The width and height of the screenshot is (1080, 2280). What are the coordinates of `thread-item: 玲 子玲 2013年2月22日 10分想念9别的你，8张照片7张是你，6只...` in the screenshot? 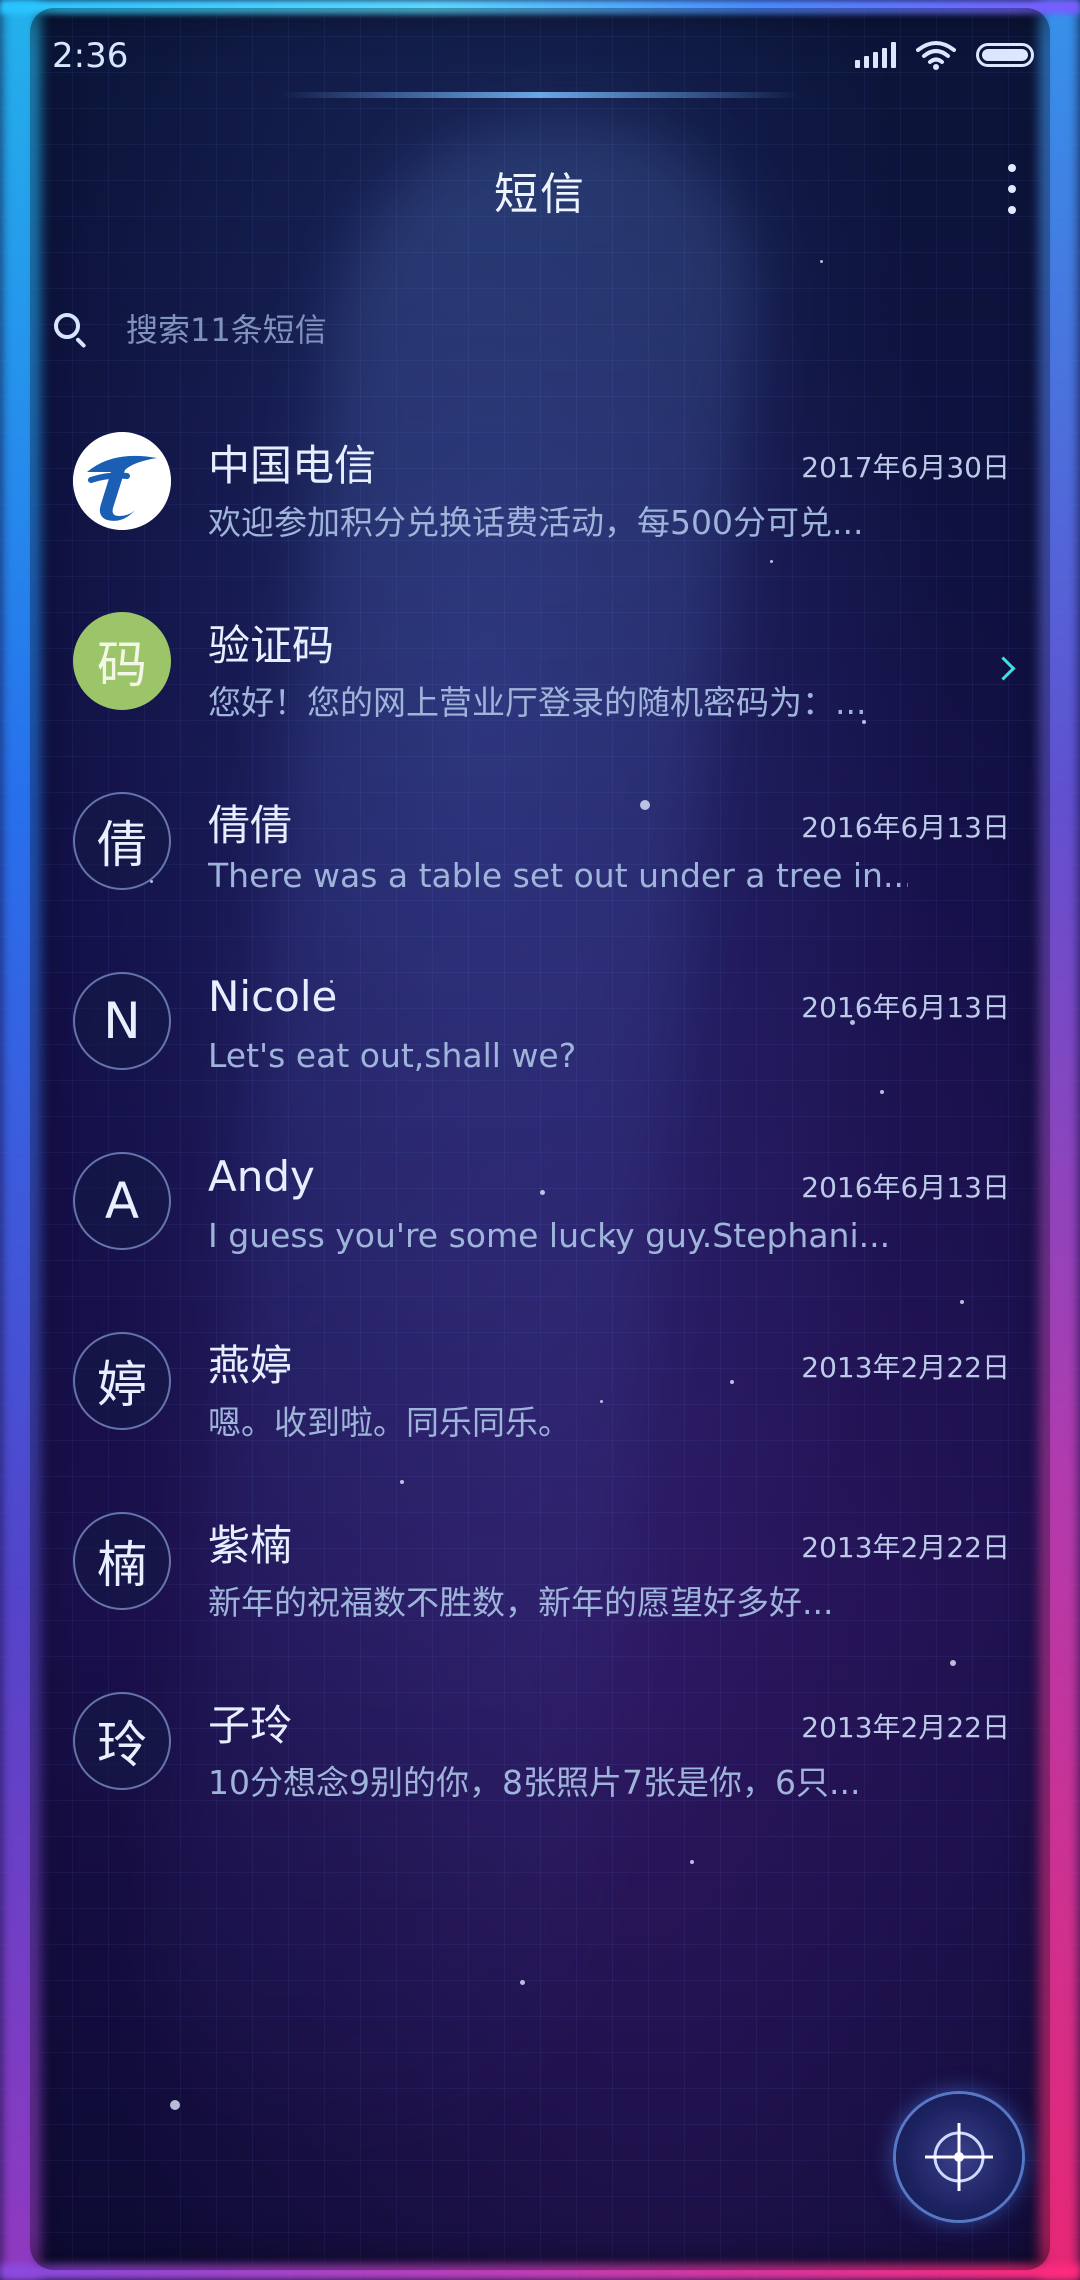 It's located at (540, 1770).